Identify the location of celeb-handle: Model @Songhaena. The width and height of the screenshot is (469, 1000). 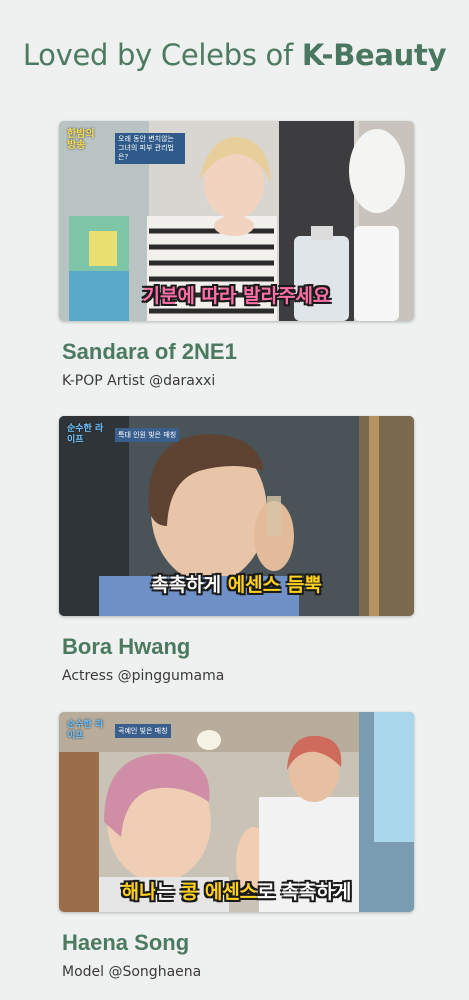
(132, 972).